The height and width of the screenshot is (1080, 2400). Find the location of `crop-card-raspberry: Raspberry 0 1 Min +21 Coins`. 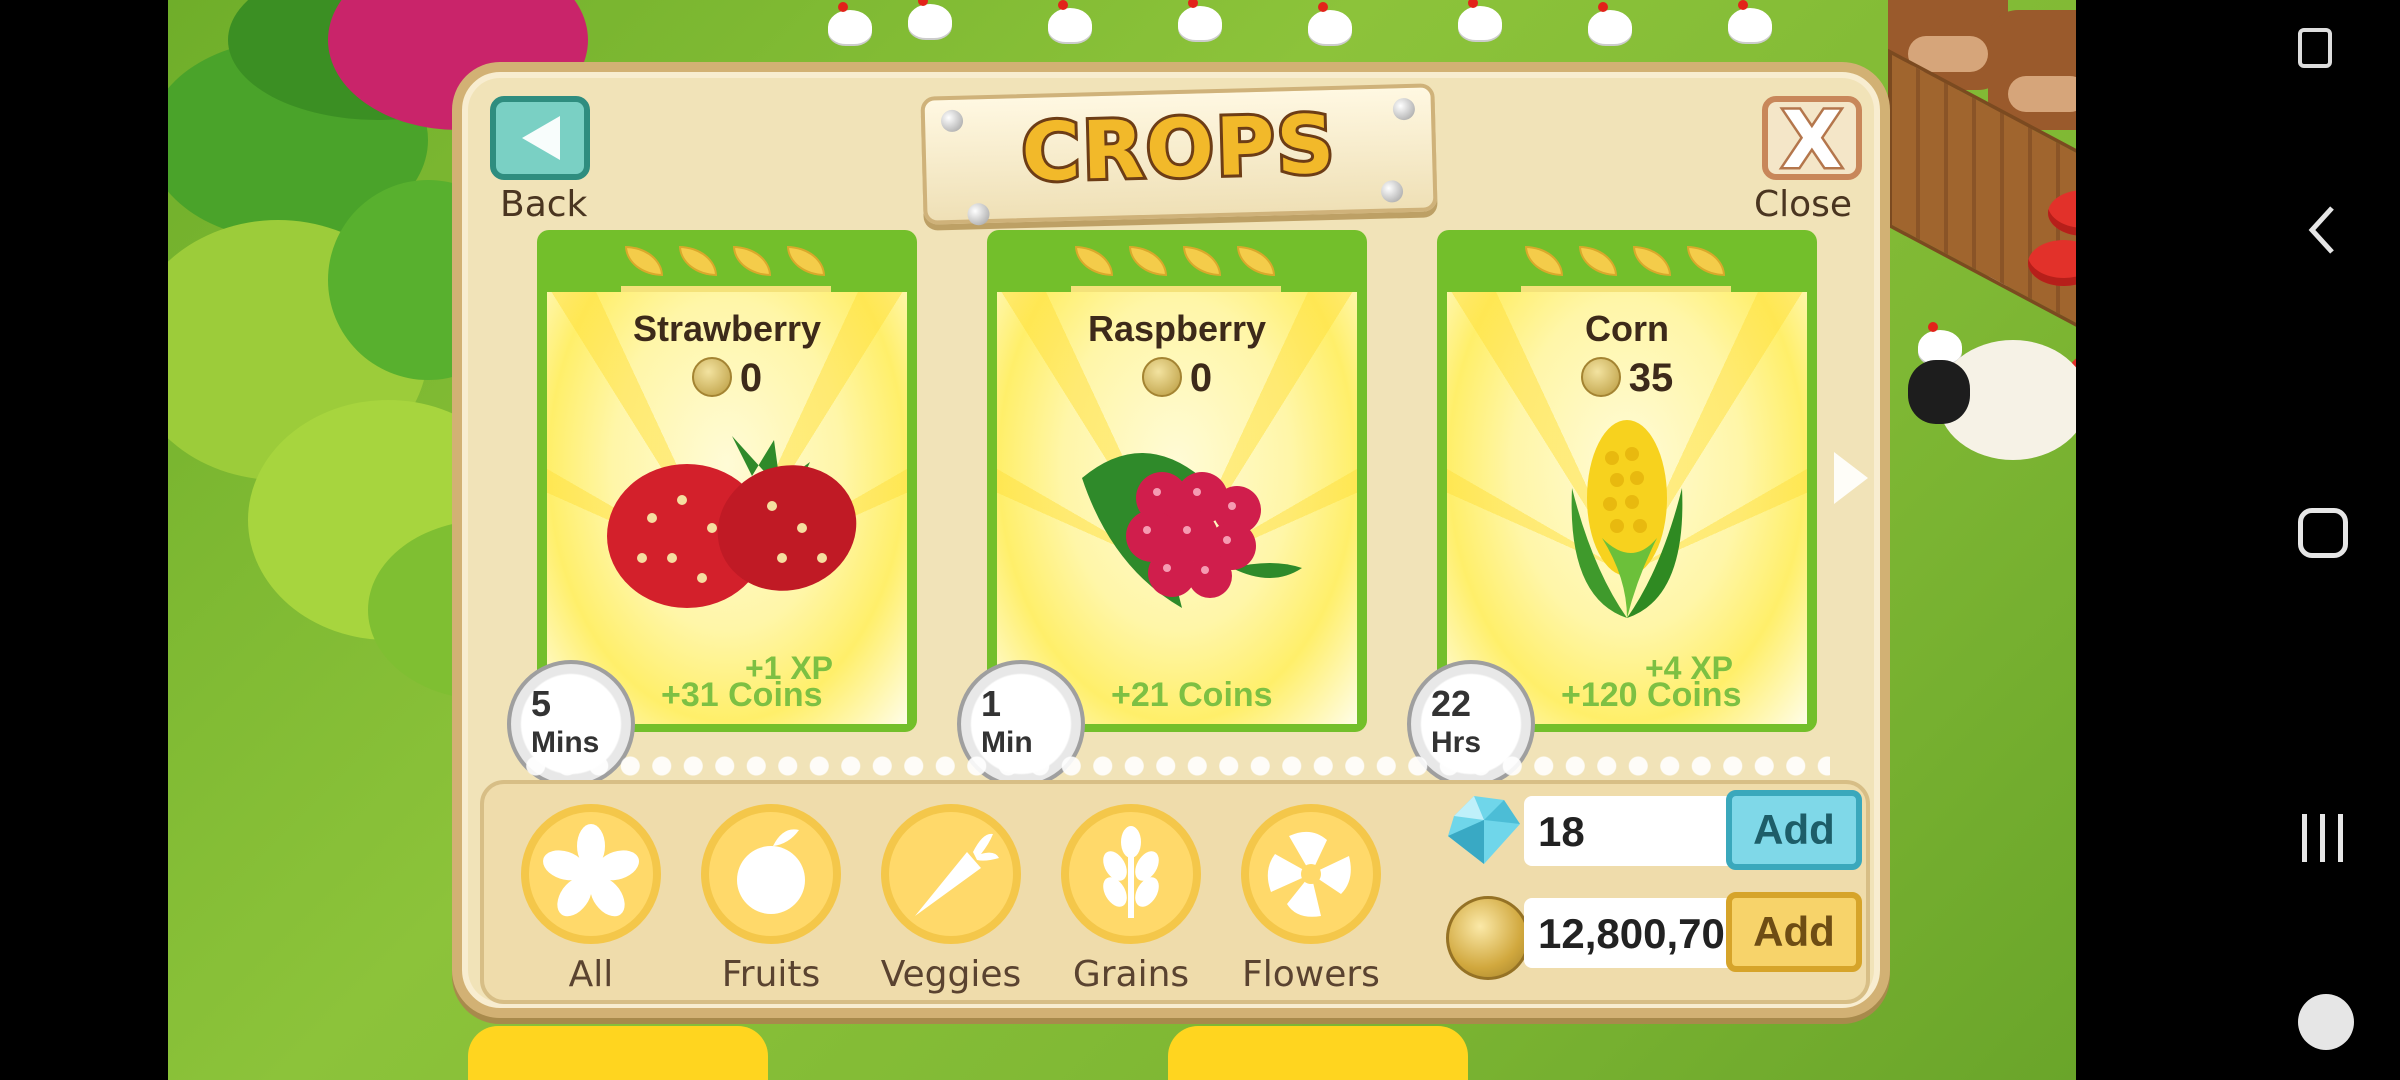

crop-card-raspberry: Raspberry 0 1 Min +21 Coins is located at coordinates (1162, 509).